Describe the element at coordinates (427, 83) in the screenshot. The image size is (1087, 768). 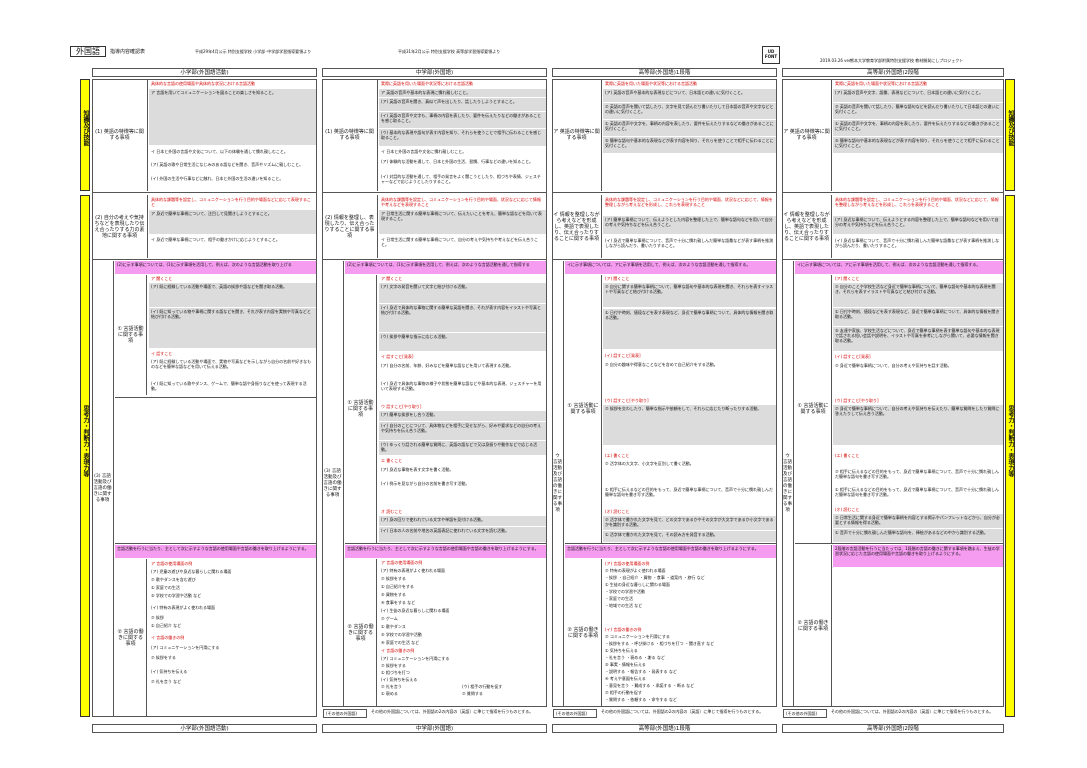
I see `jr-r1-red: 実際に英語を用いた場面や状況等における言語活動` at that location.